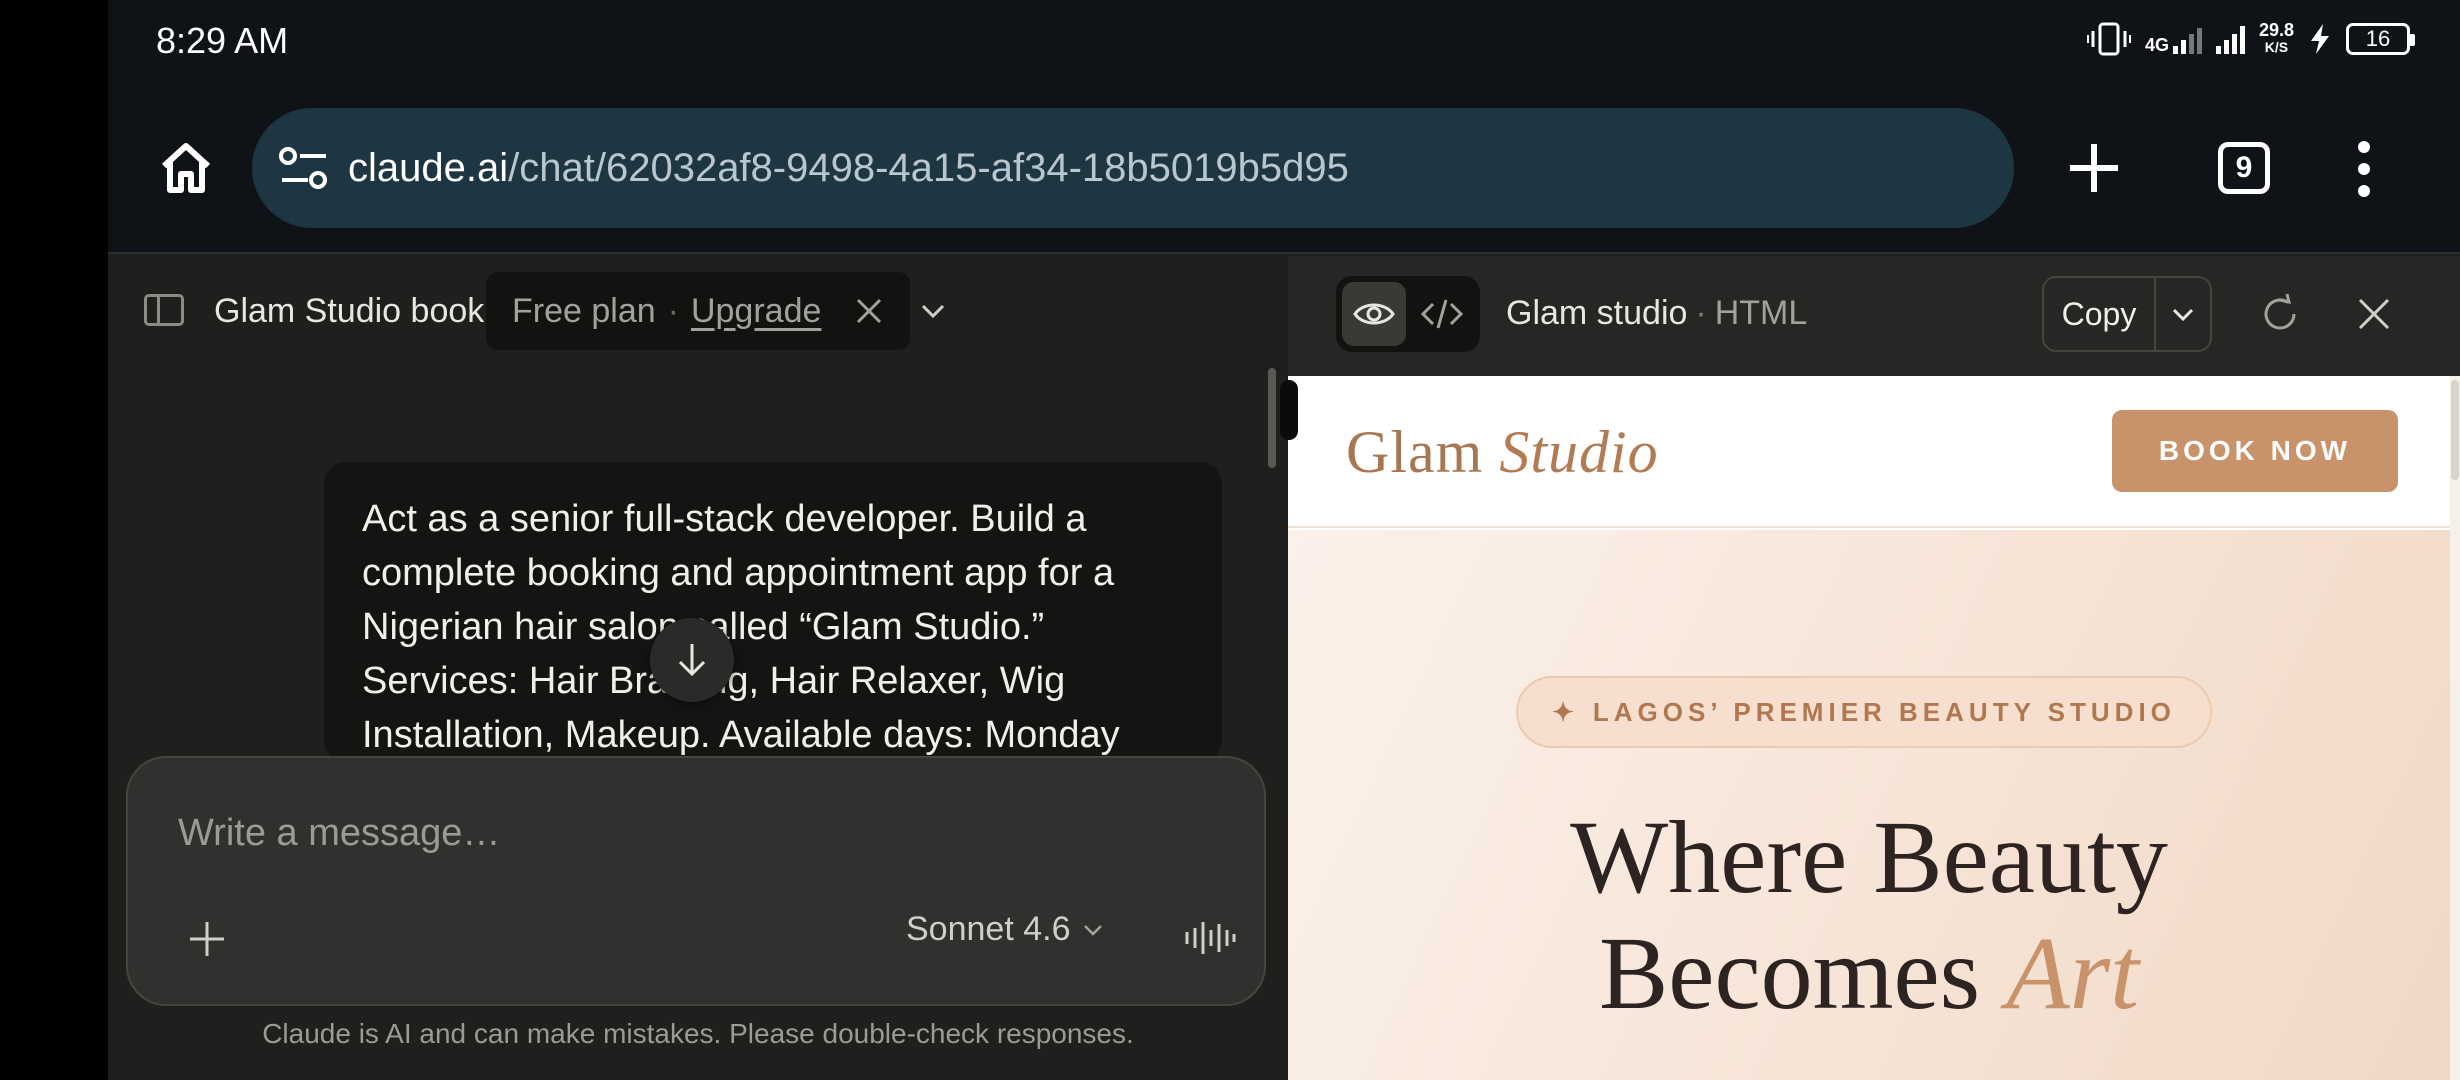  I want to click on brand-main: Glam, so click(1415, 452).